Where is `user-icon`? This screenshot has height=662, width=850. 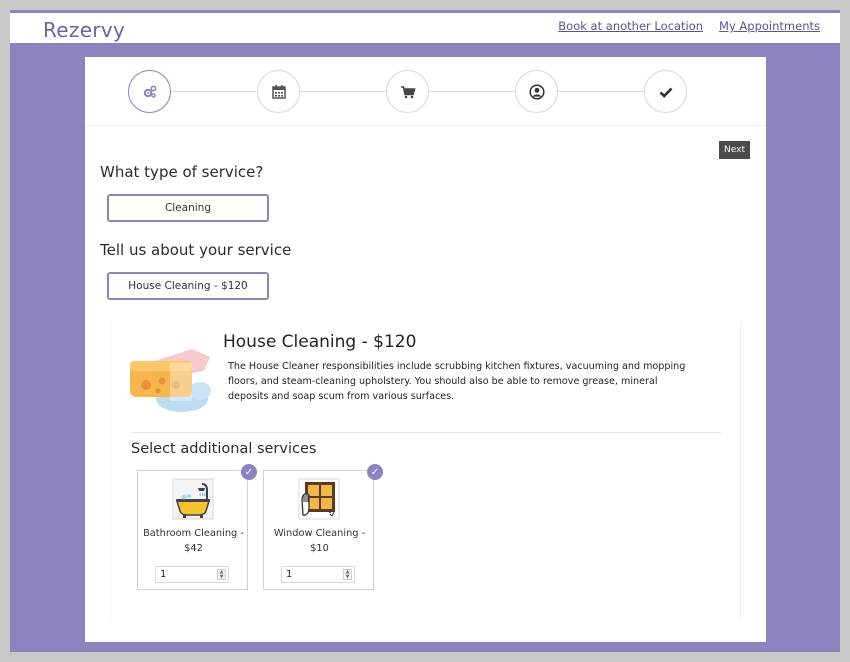 user-icon is located at coordinates (536, 91).